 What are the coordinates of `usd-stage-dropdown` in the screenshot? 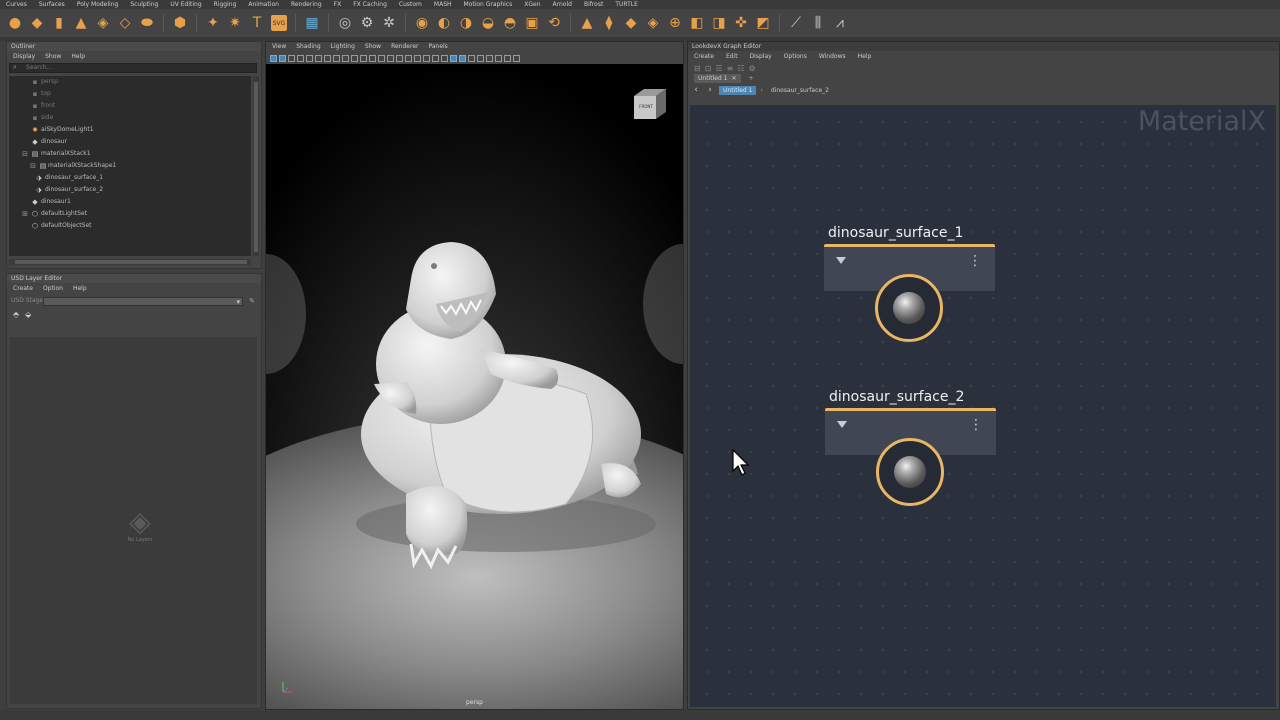 It's located at (143, 302).